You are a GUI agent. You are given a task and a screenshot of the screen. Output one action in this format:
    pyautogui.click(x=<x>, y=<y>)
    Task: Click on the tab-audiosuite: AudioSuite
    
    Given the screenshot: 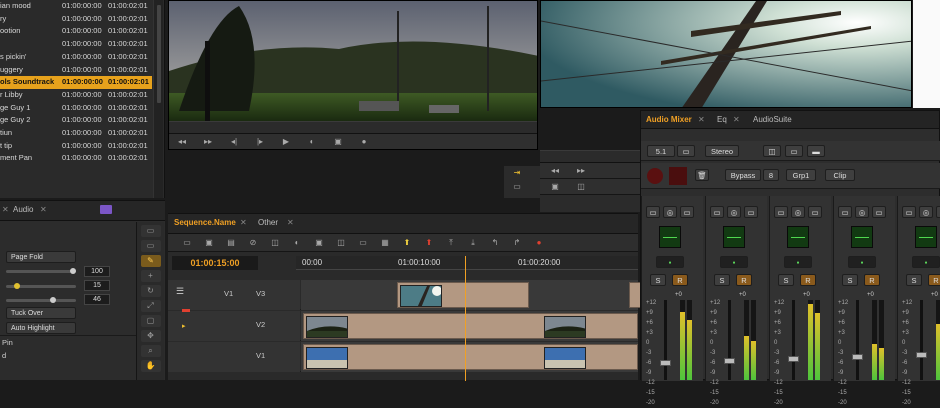 What is the action you would take?
    pyautogui.click(x=772, y=119)
    